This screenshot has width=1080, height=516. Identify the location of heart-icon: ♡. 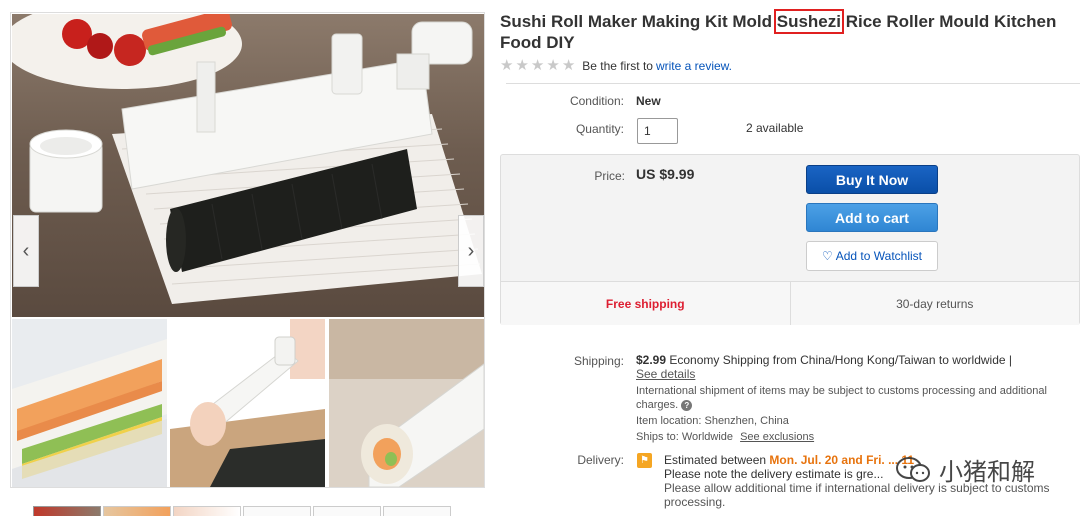
(827, 256).